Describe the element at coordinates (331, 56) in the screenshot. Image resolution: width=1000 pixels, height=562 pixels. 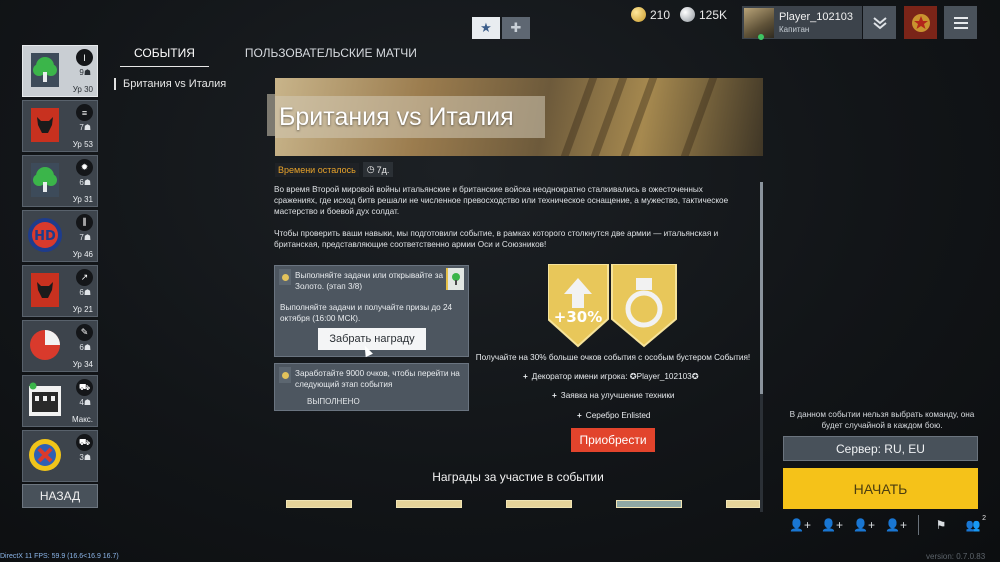
I see `tab-custom-matches: ПОЛЬЗОВАТЕЛЬСКИЕ МАТЧИ` at that location.